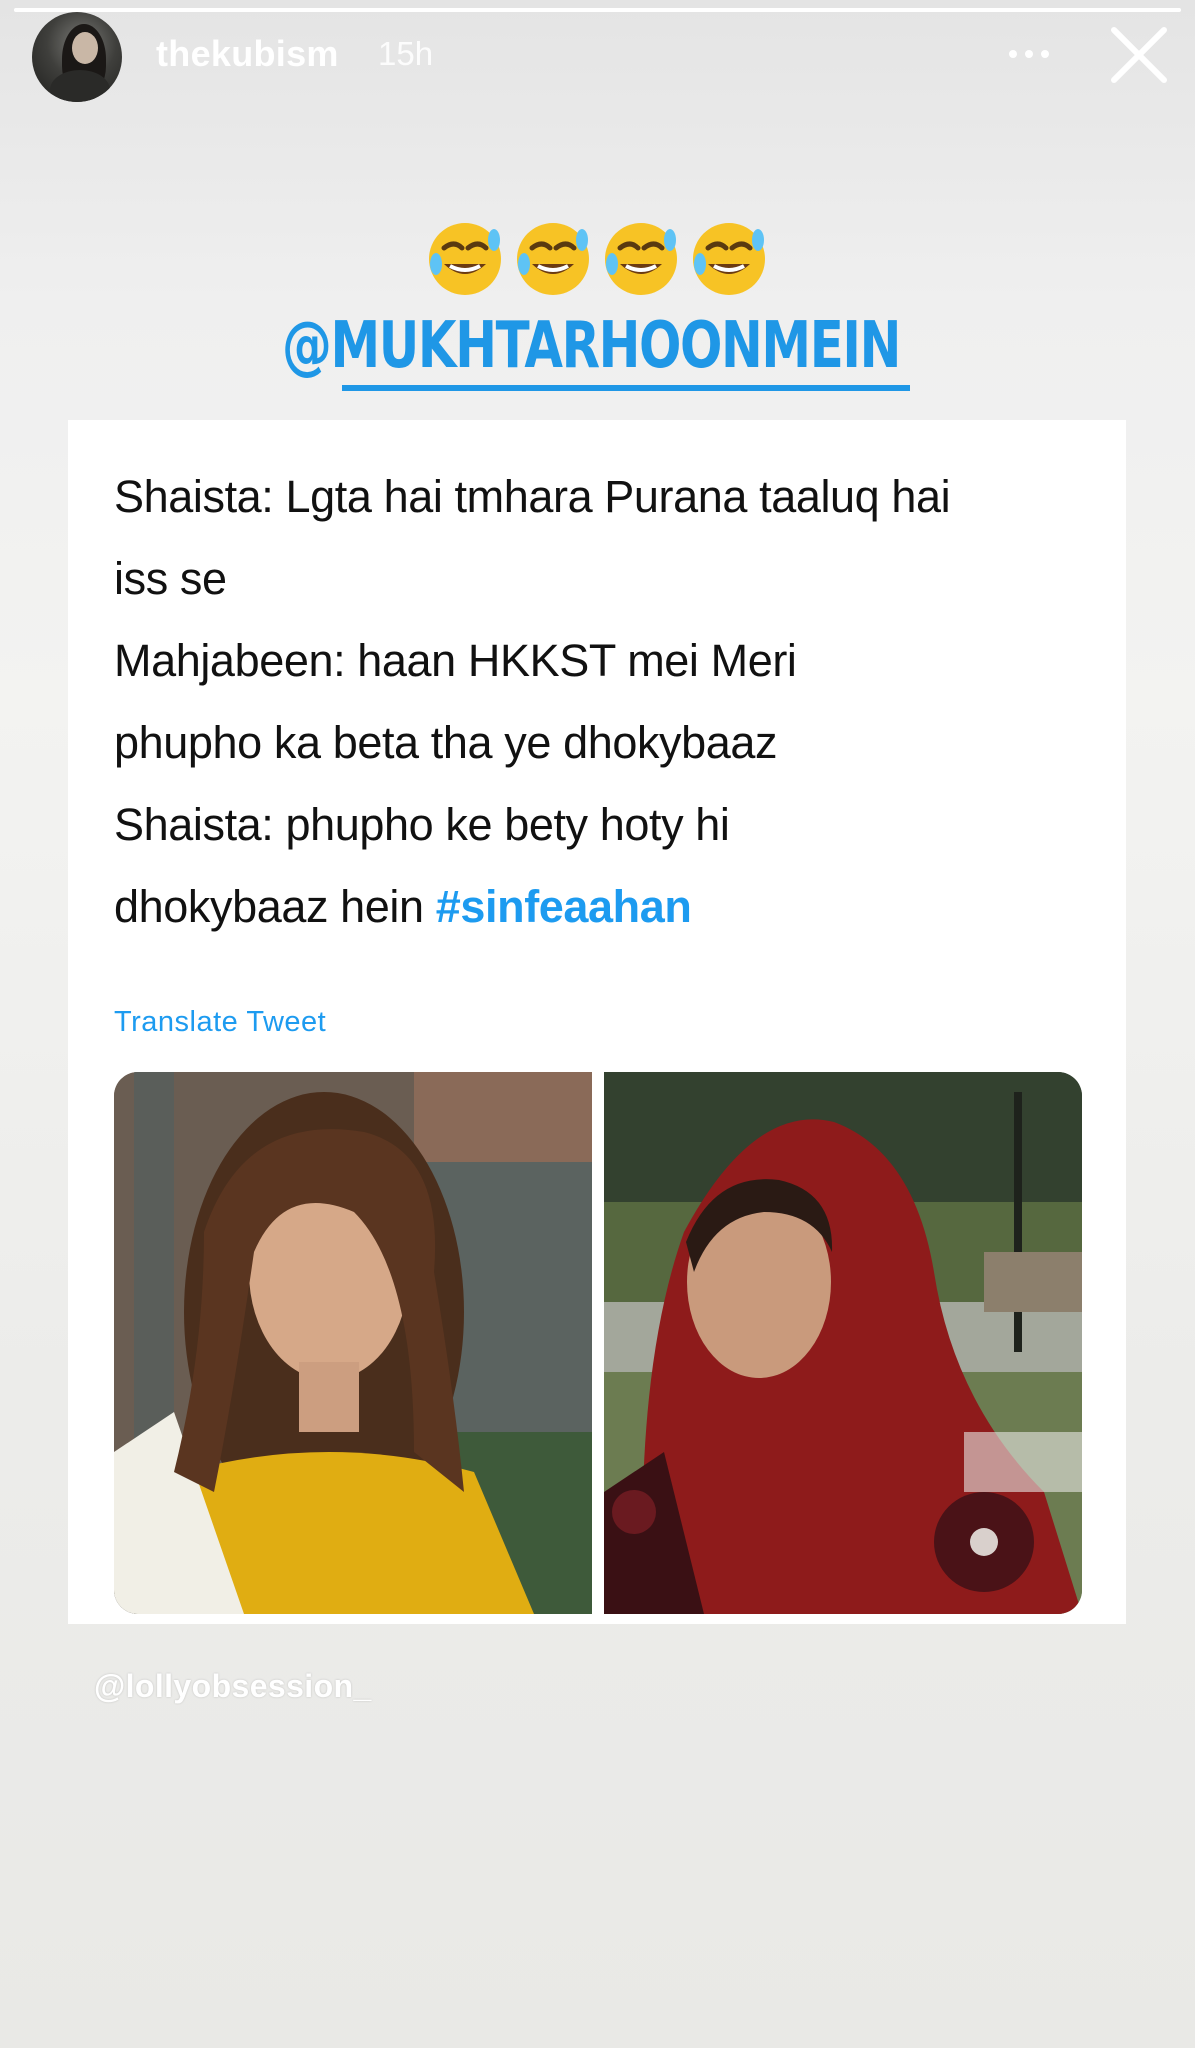 This screenshot has width=1195, height=2048. What do you see at coordinates (233, 1686) in the screenshot?
I see `caption-text: @lollyobsession_` at bounding box center [233, 1686].